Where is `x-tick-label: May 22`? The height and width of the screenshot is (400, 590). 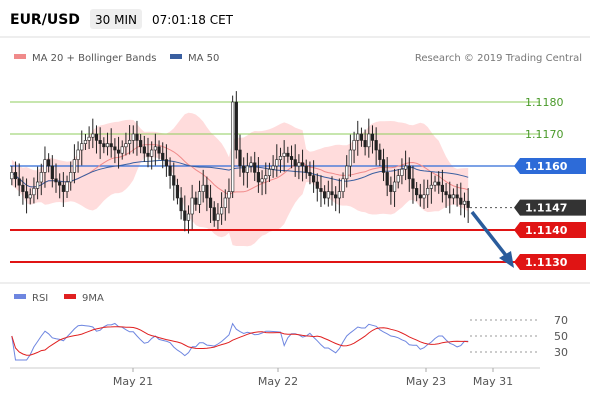 x-tick-label: May 22 is located at coordinates (278, 381).